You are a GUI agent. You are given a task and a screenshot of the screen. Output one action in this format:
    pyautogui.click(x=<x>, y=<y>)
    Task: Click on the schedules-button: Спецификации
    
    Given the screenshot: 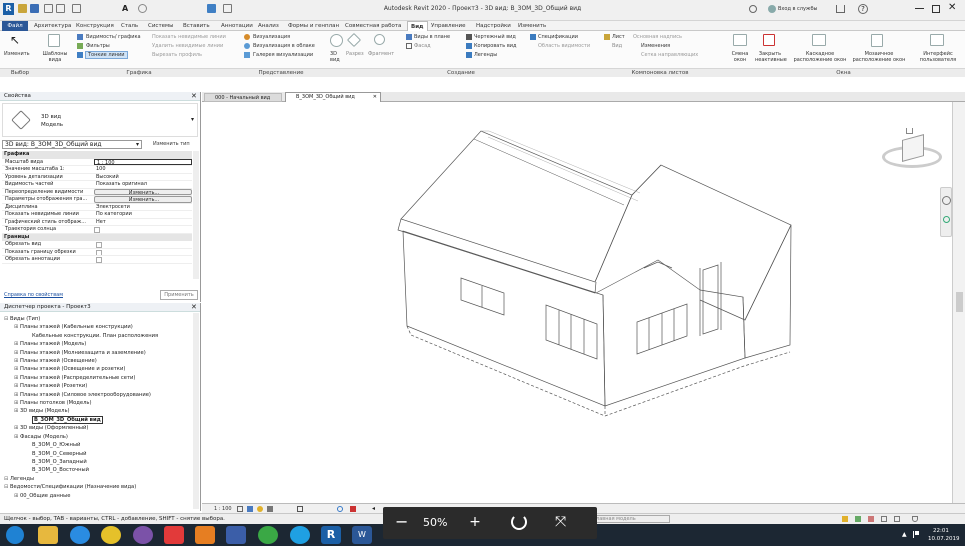 What is the action you would take?
    pyautogui.click(x=558, y=37)
    